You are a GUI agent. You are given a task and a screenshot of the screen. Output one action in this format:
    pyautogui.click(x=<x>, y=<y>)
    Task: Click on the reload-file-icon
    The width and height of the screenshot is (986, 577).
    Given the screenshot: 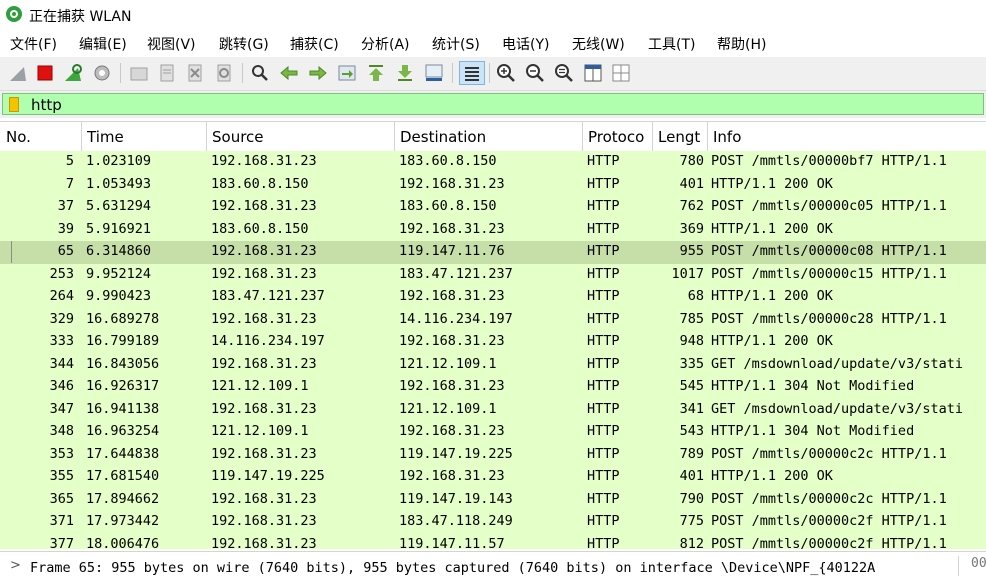 What is the action you would take?
    pyautogui.click(x=224, y=73)
    